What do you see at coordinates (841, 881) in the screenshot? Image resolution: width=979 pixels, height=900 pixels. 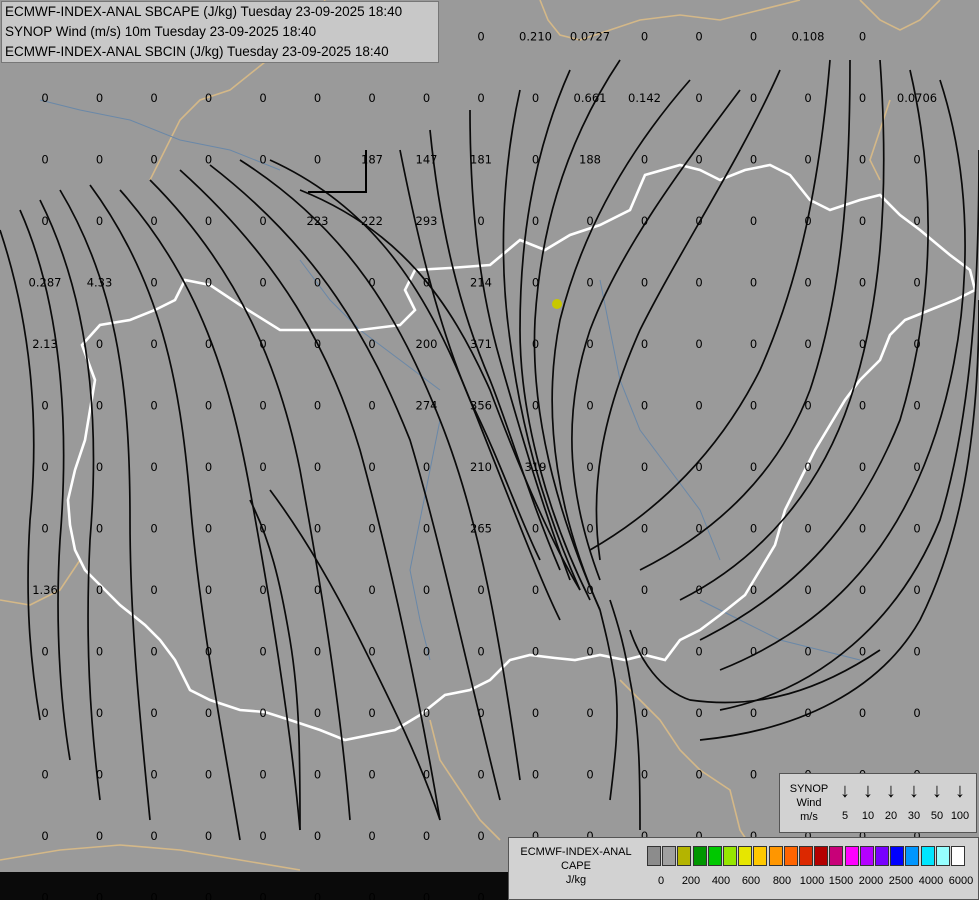 I see `cape-tick-label: 1500` at bounding box center [841, 881].